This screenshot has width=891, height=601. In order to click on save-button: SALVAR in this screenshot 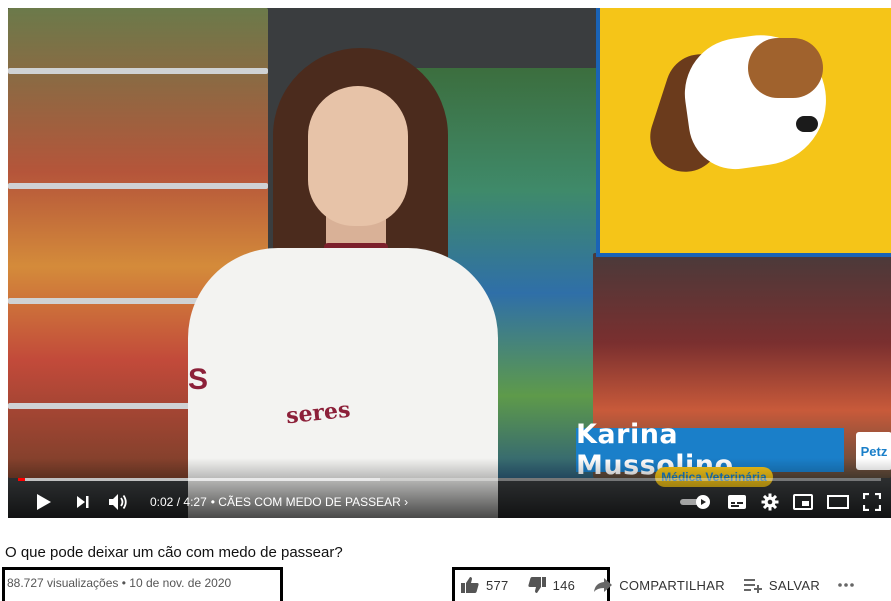, I will do `click(781, 585)`.